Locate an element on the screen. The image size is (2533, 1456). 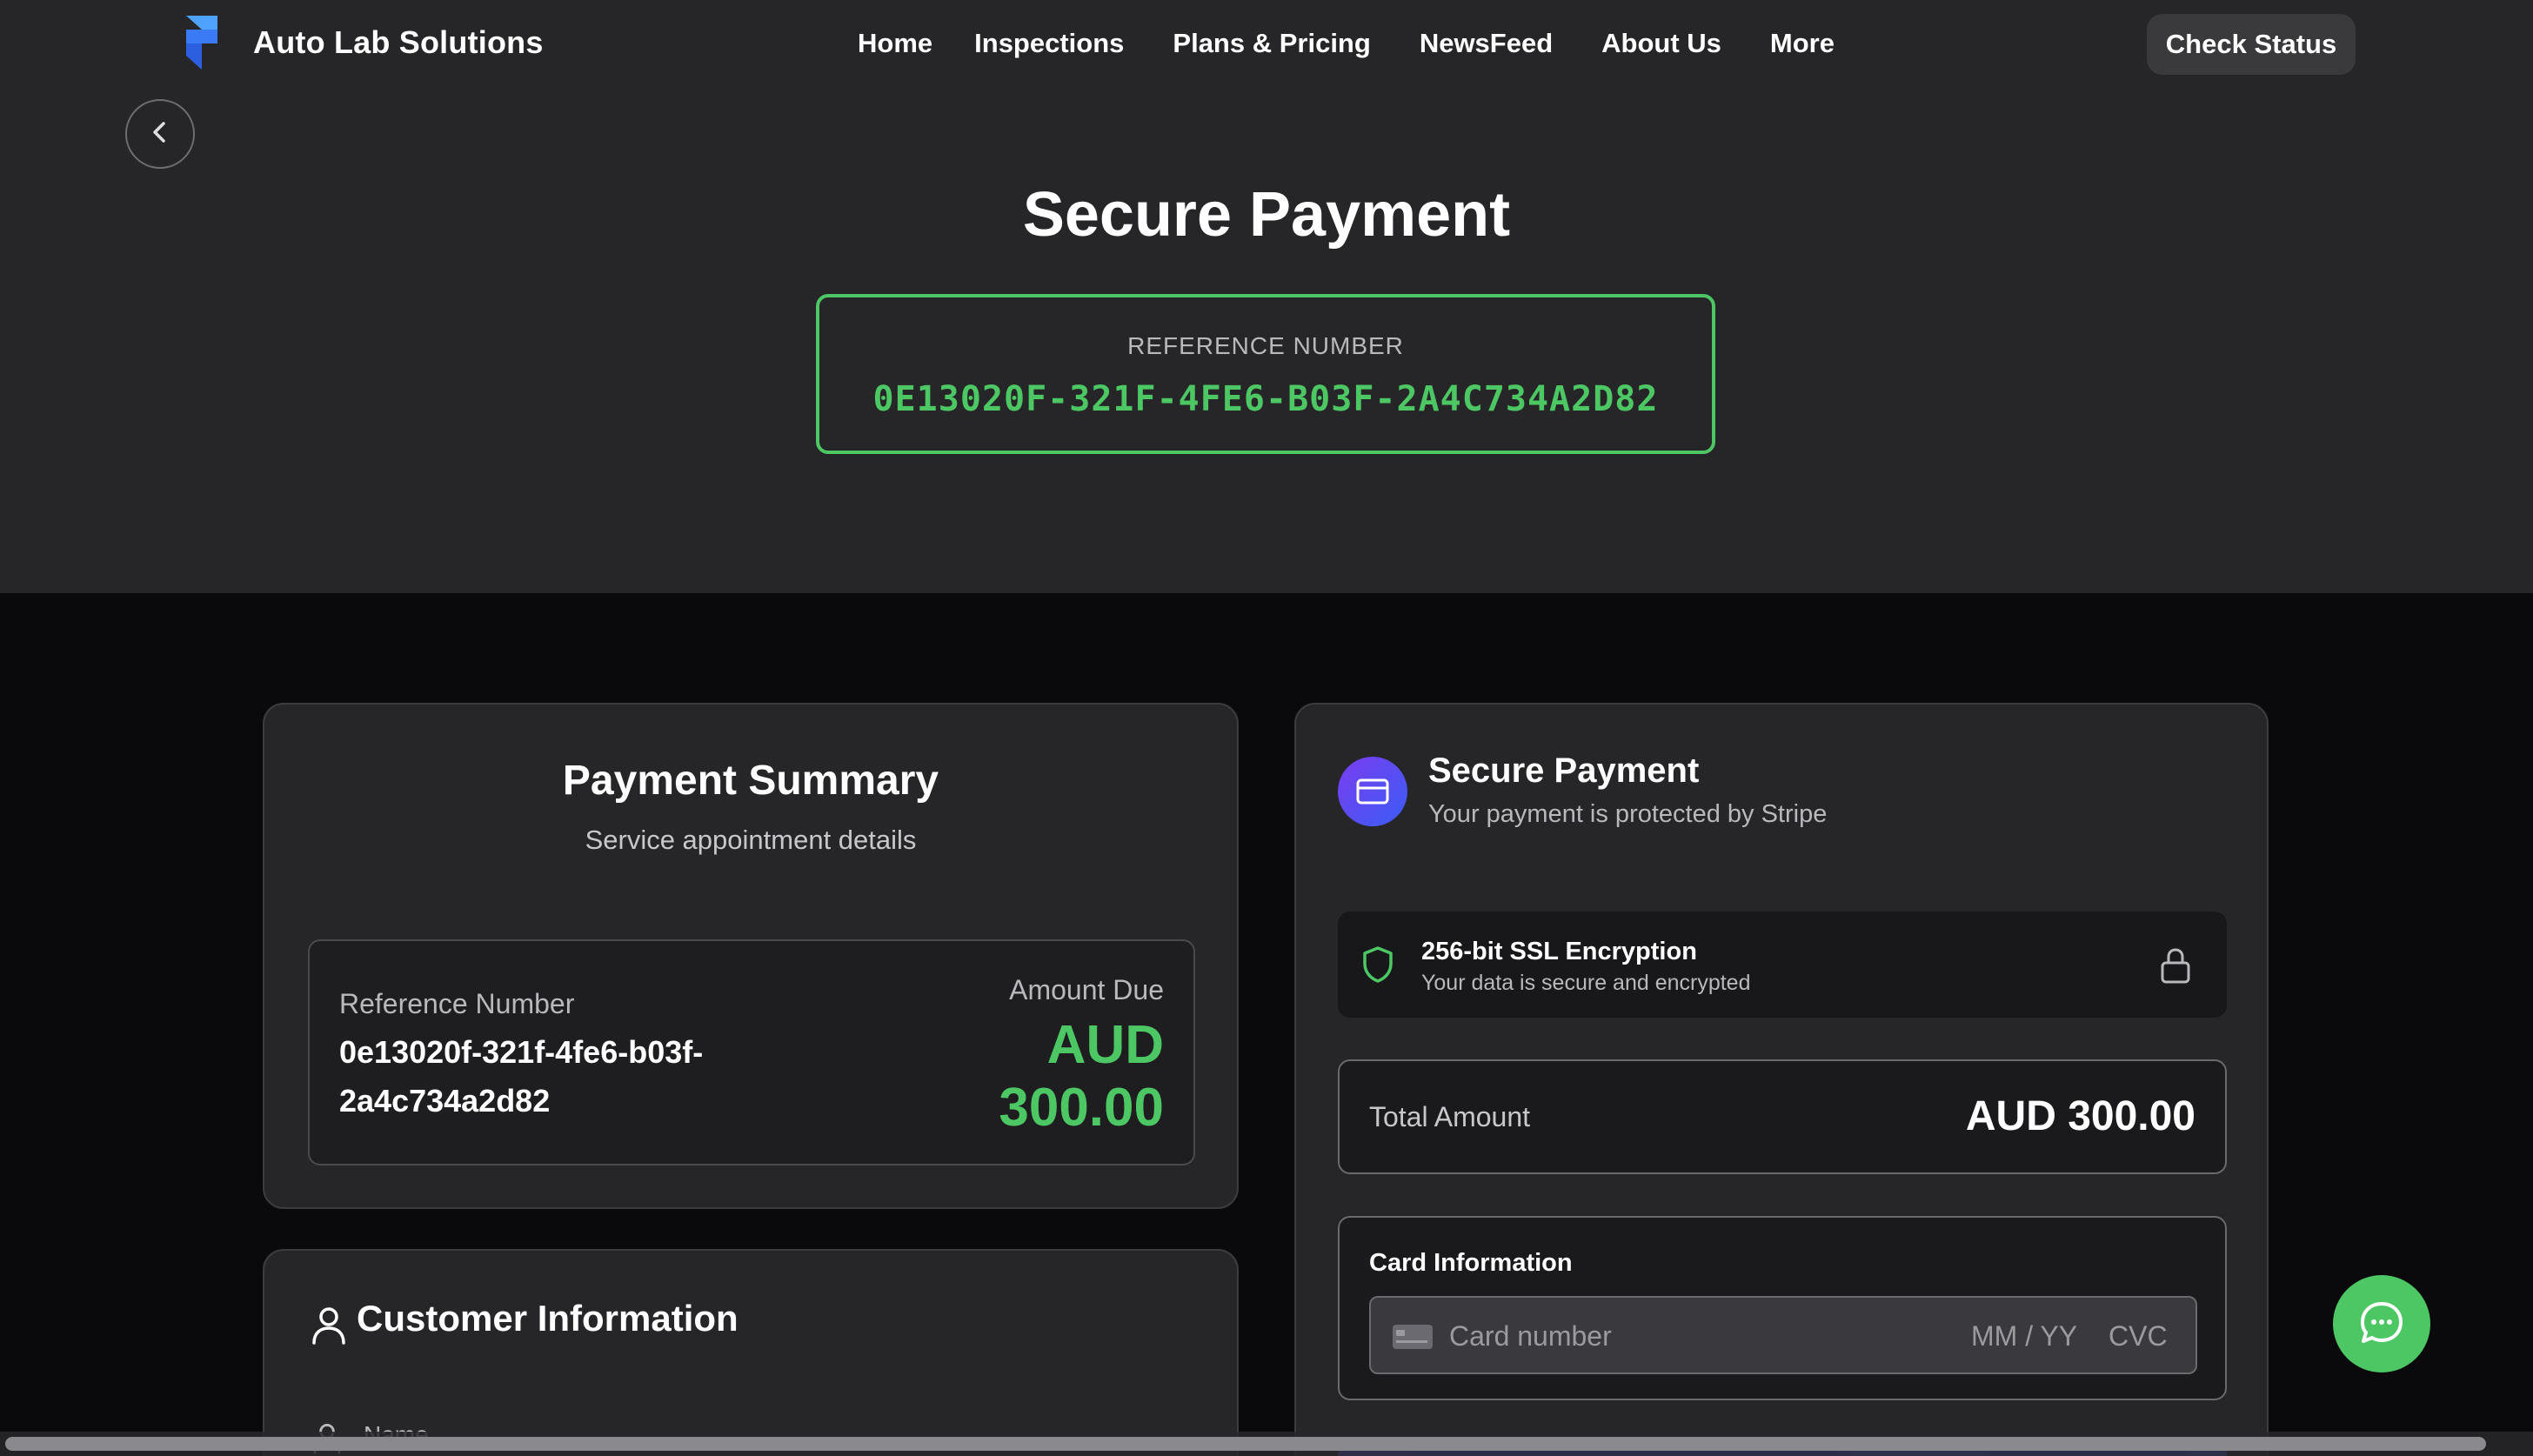
ssl-title: 256-bit SSL Encryption is located at coordinates (1559, 951).